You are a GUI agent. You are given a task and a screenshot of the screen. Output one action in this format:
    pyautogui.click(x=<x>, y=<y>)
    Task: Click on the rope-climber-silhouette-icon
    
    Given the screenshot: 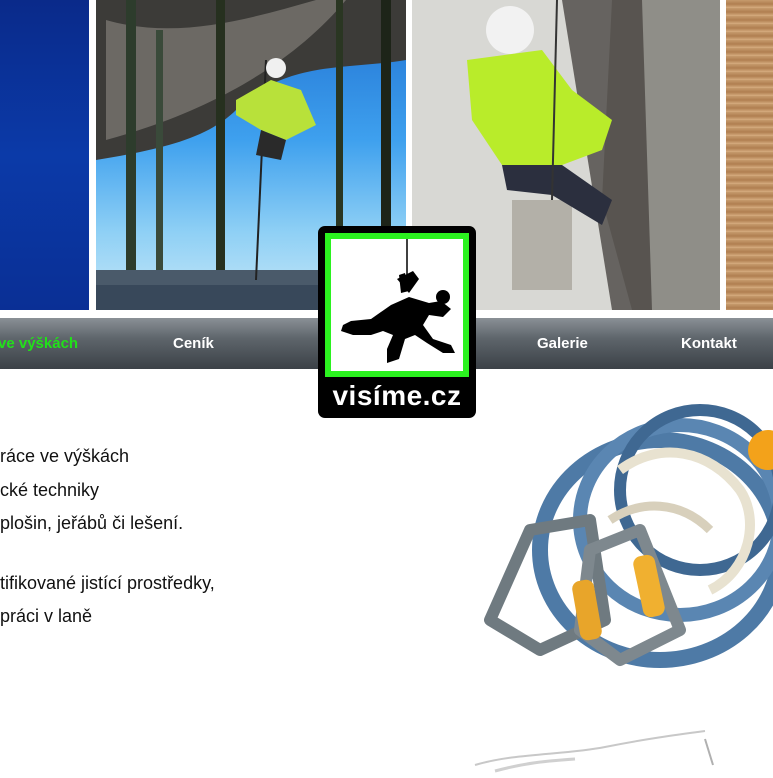 What is the action you would take?
    pyautogui.click(x=398, y=301)
    